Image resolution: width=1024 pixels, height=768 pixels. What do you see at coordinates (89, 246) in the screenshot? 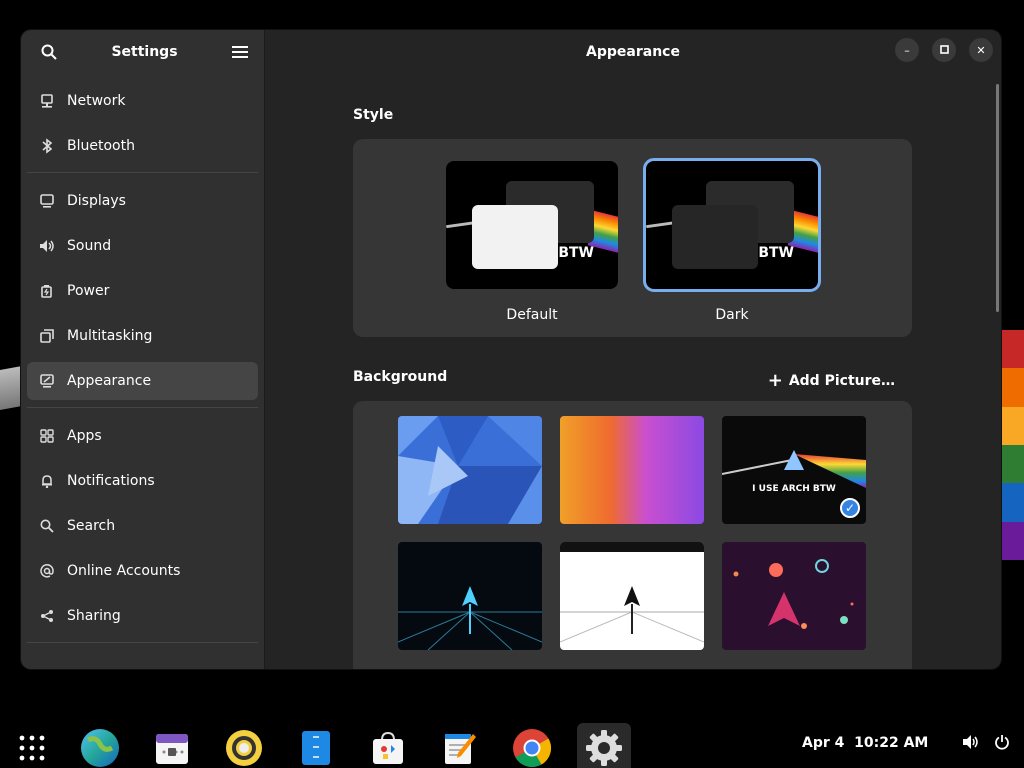
I see `sidebar-item-label: Sound` at bounding box center [89, 246].